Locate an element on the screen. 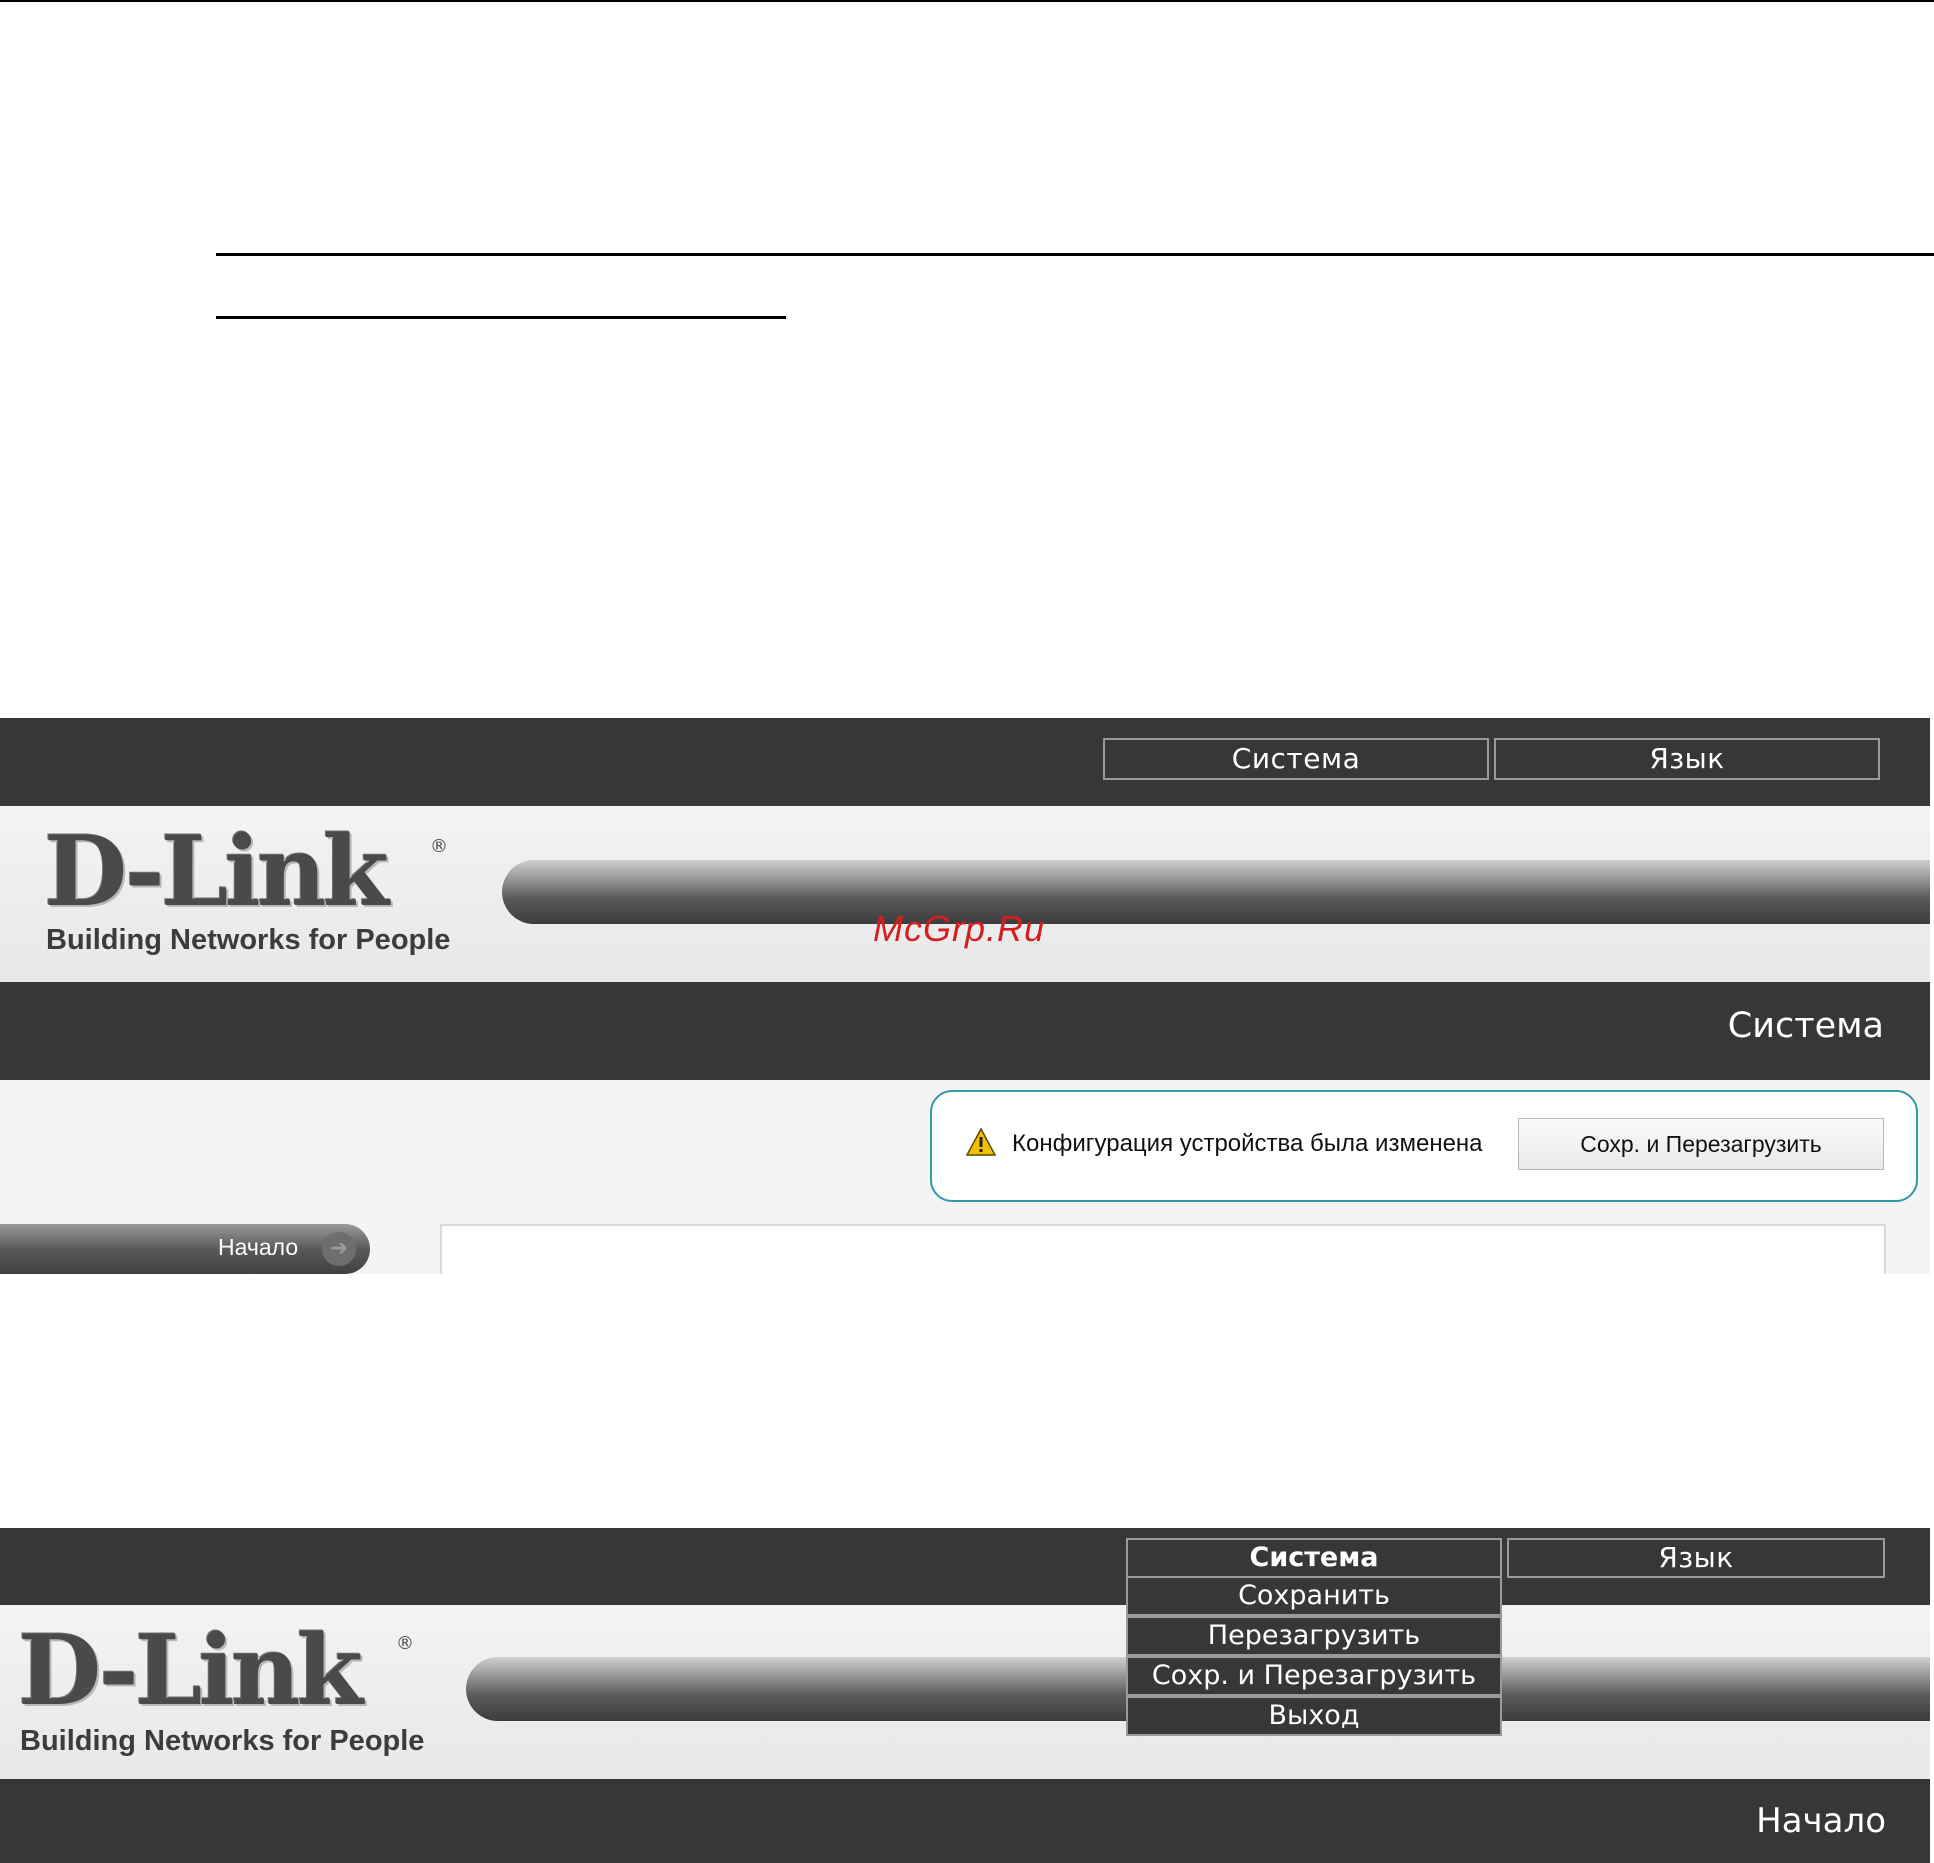 The image size is (1934, 1863). decorative-header-pill is located at coordinates (1216, 892).